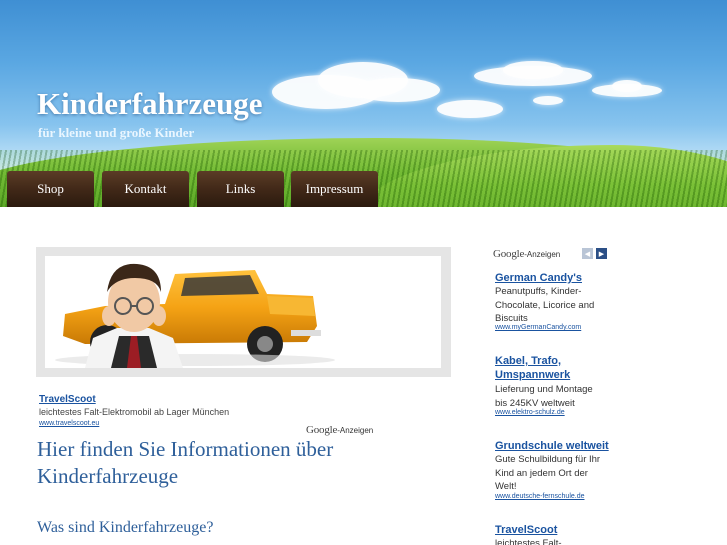  What do you see at coordinates (538, 327) in the screenshot?
I see `sidebar-ad-url: www.myGermanCandy.com` at bounding box center [538, 327].